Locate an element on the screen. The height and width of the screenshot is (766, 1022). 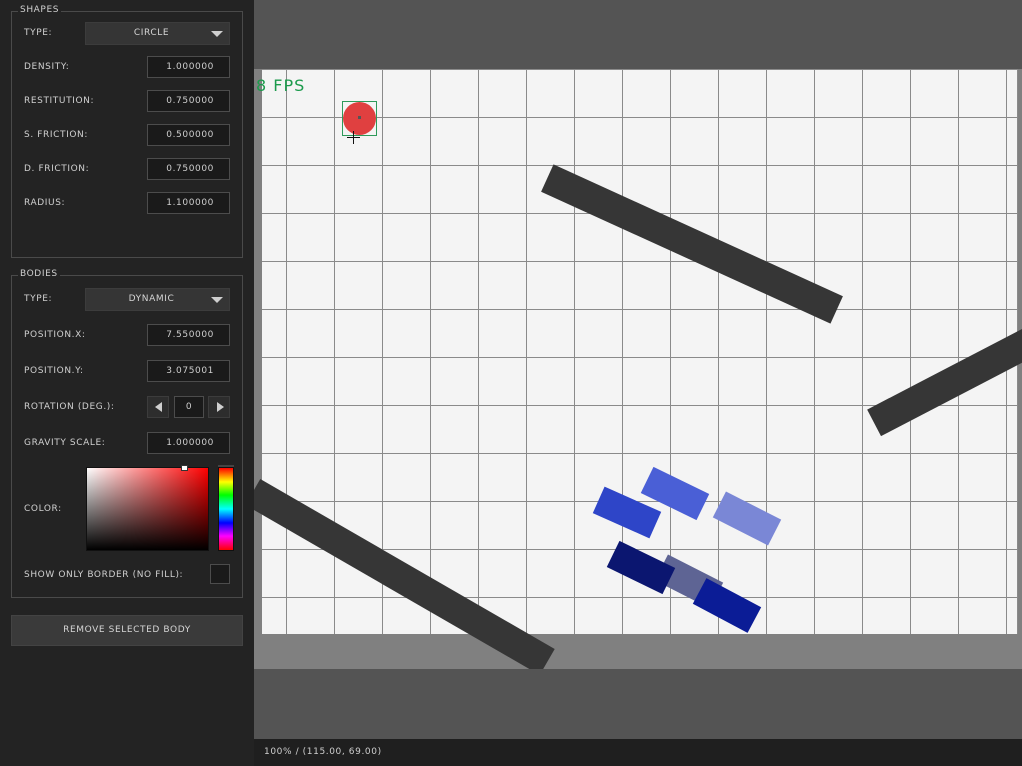
status-bar: 100% / (115.00, 69.00) is located at coordinates (638, 752).